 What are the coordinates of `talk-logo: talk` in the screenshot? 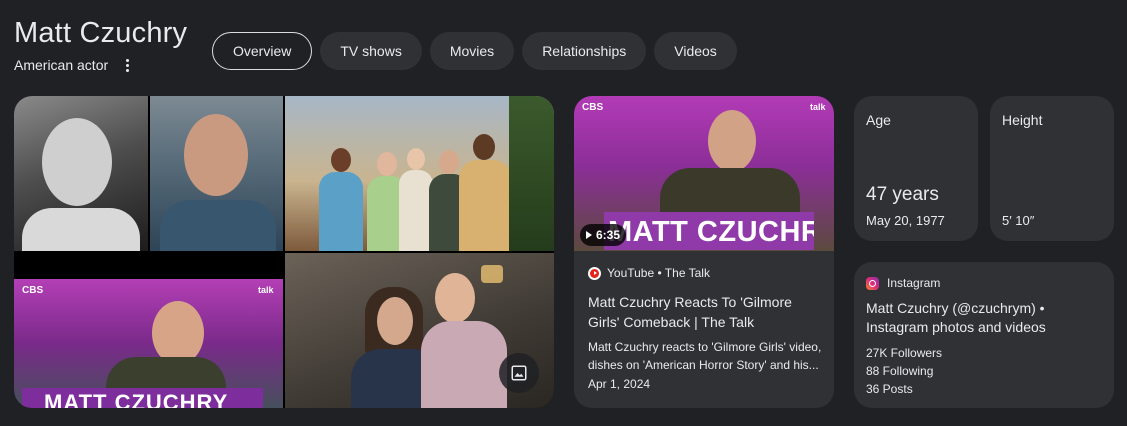 It's located at (266, 290).